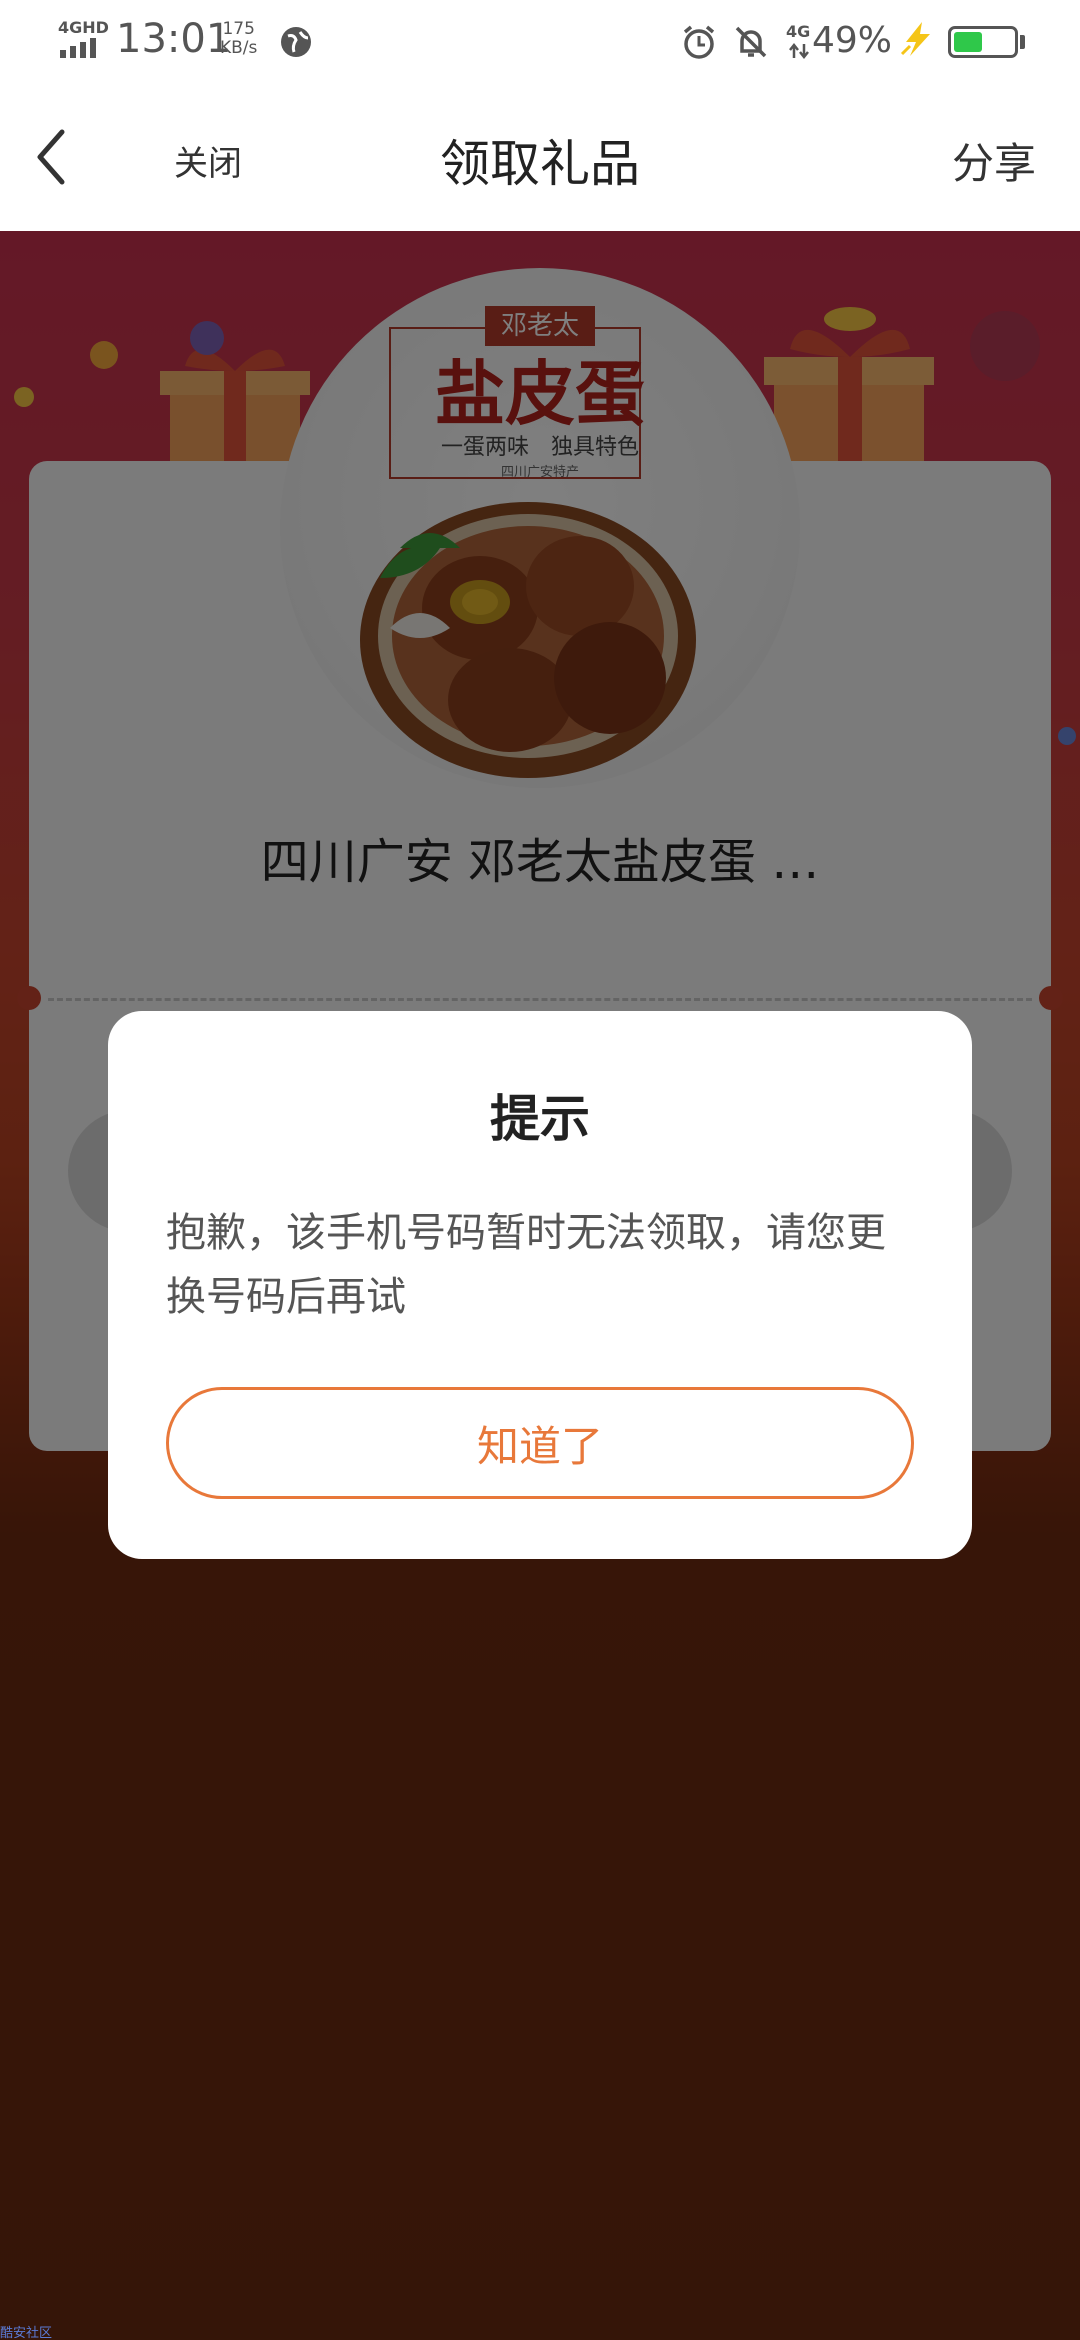 The width and height of the screenshot is (1080, 2340). I want to click on nav-bar: 关闭 领取礼品 分享, so click(540, 158).